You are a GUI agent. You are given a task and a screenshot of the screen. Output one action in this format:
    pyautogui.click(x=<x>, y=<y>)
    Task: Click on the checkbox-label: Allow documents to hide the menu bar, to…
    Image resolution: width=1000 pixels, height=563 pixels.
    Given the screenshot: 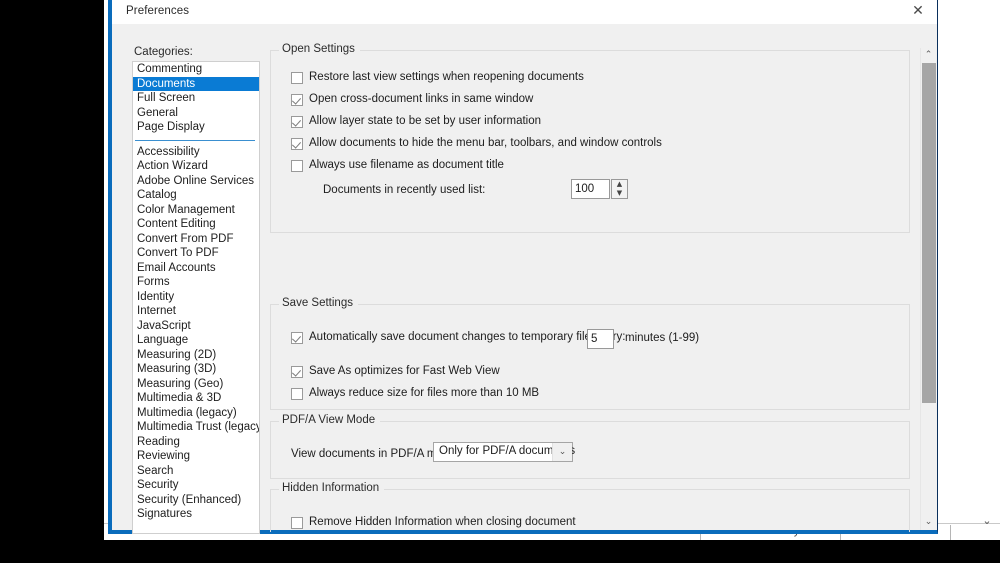 What is the action you would take?
    pyautogui.click(x=485, y=143)
    